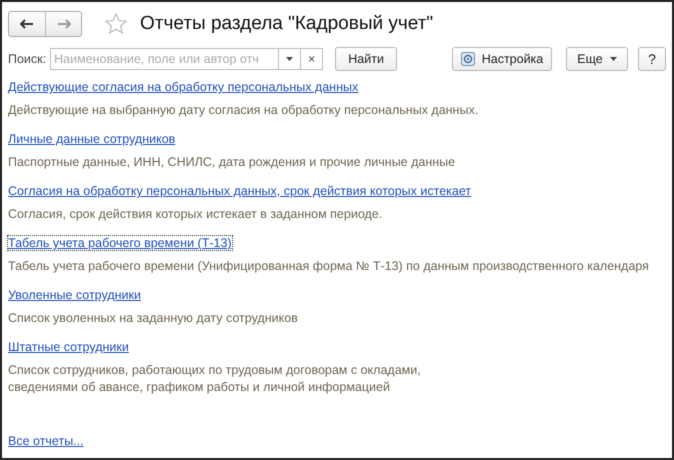  I want to click on help-button: ?, so click(652, 59).